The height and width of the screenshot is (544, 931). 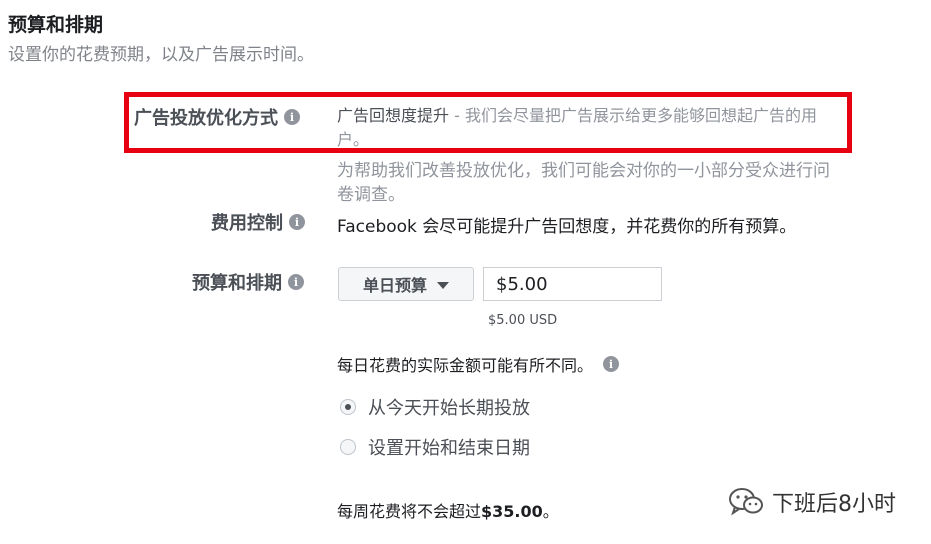 I want to click on optimization-value: 广告回想度提升 - 我们会尽量把广告展示给更多能够回想起广告的用户。, so click(x=592, y=128).